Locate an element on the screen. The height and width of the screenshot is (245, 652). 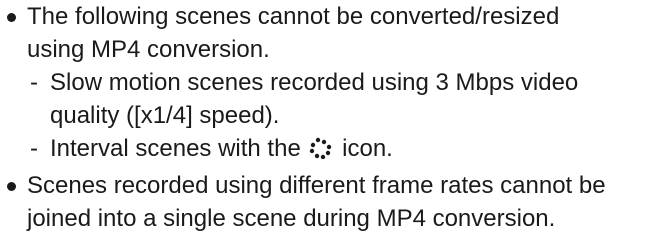
sub1-line2: quality ([x1/4] speed). is located at coordinates (165, 115).